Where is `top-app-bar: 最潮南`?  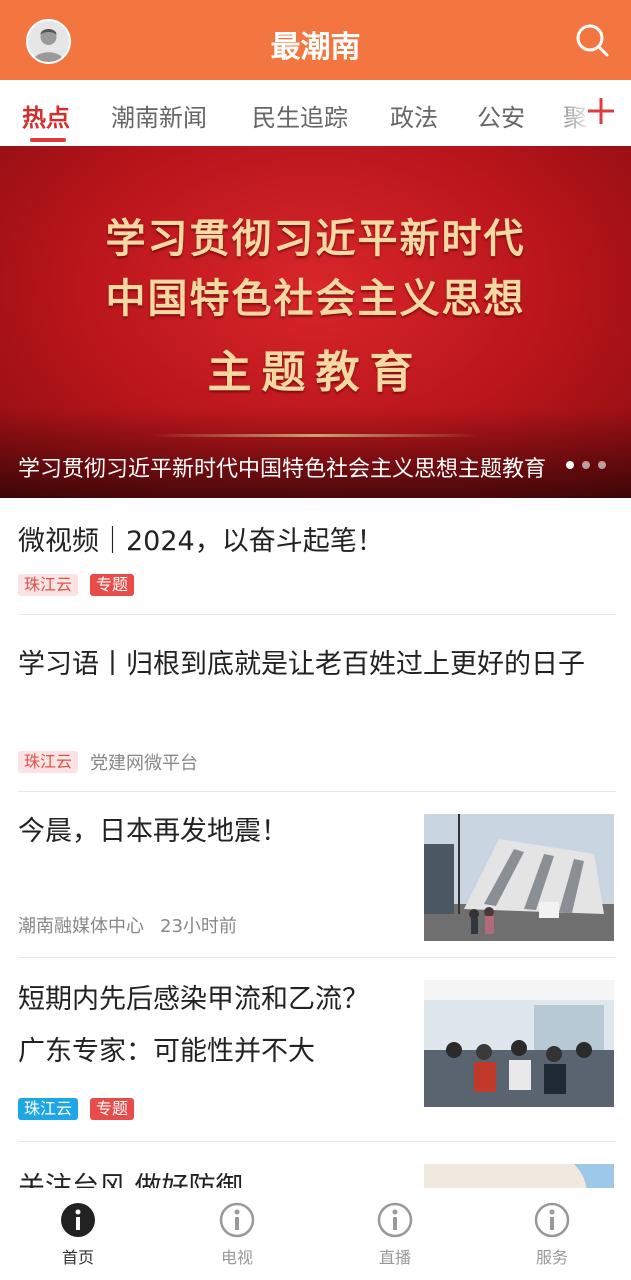
top-app-bar: 最潮南 is located at coordinates (315, 40).